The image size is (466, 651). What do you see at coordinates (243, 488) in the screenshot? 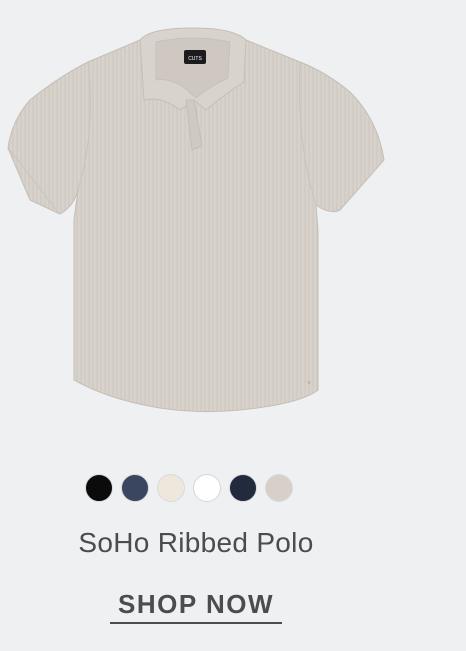
I see `swatch-dark-navy` at bounding box center [243, 488].